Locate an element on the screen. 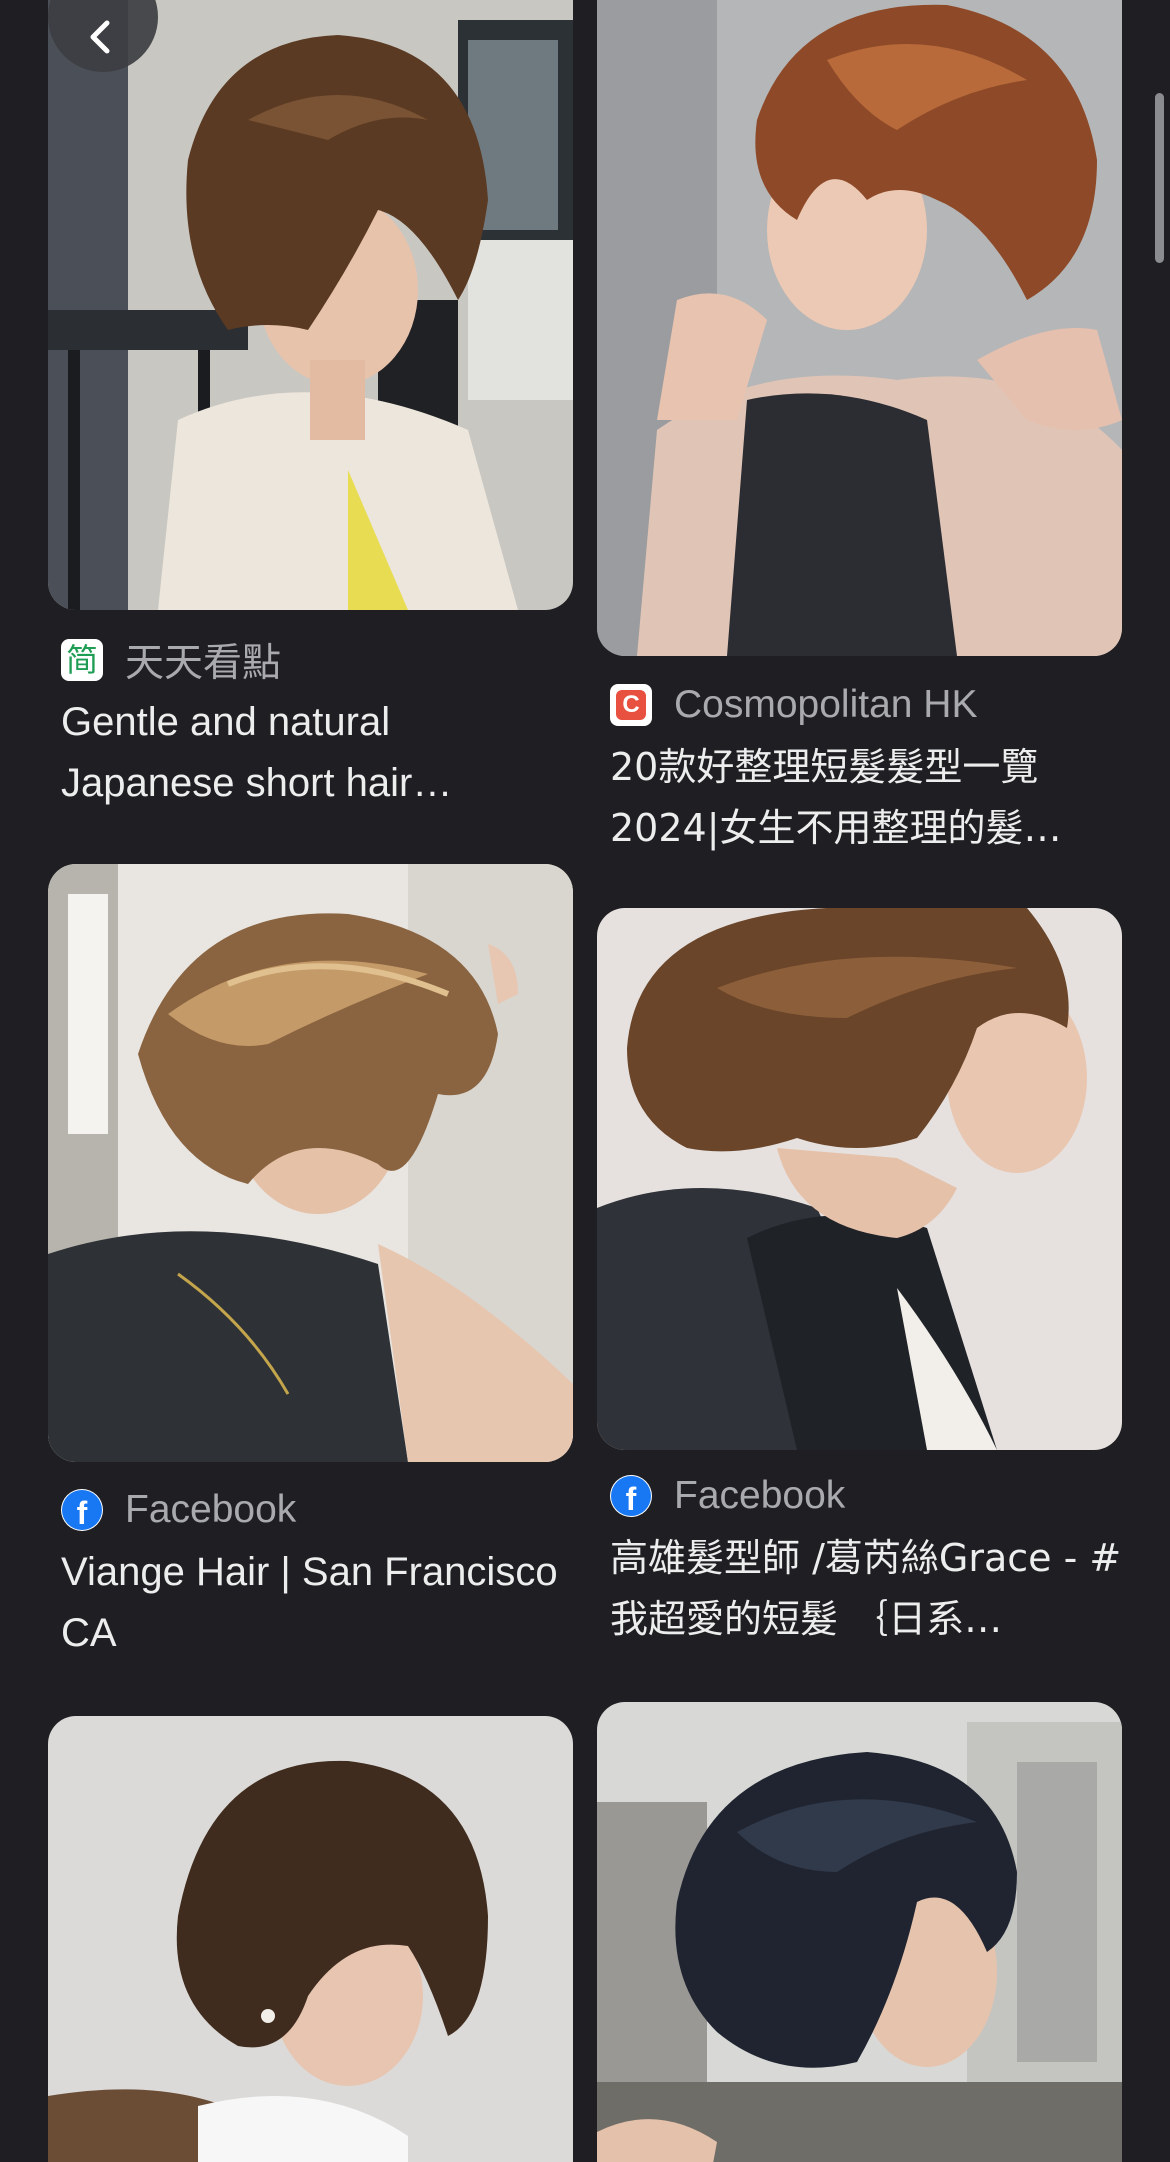  woman-short-brown-hair-image is located at coordinates (310, 305).